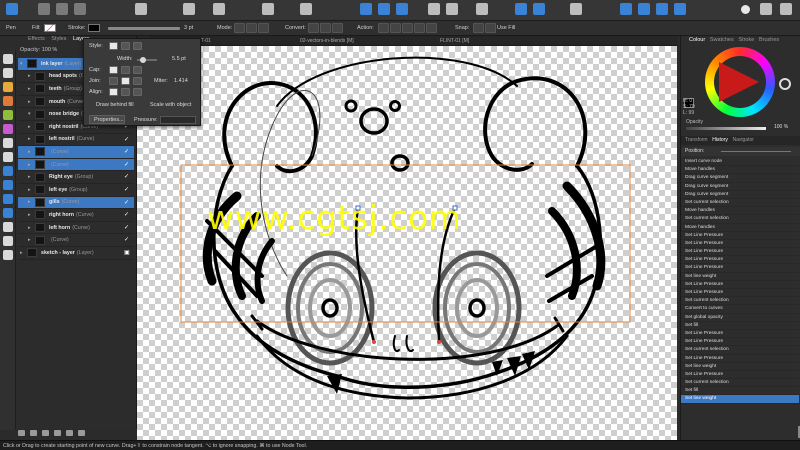 This screenshot has width=800, height=450. What do you see at coordinates (482, 9) in the screenshot?
I see `rotate-icon` at bounding box center [482, 9].